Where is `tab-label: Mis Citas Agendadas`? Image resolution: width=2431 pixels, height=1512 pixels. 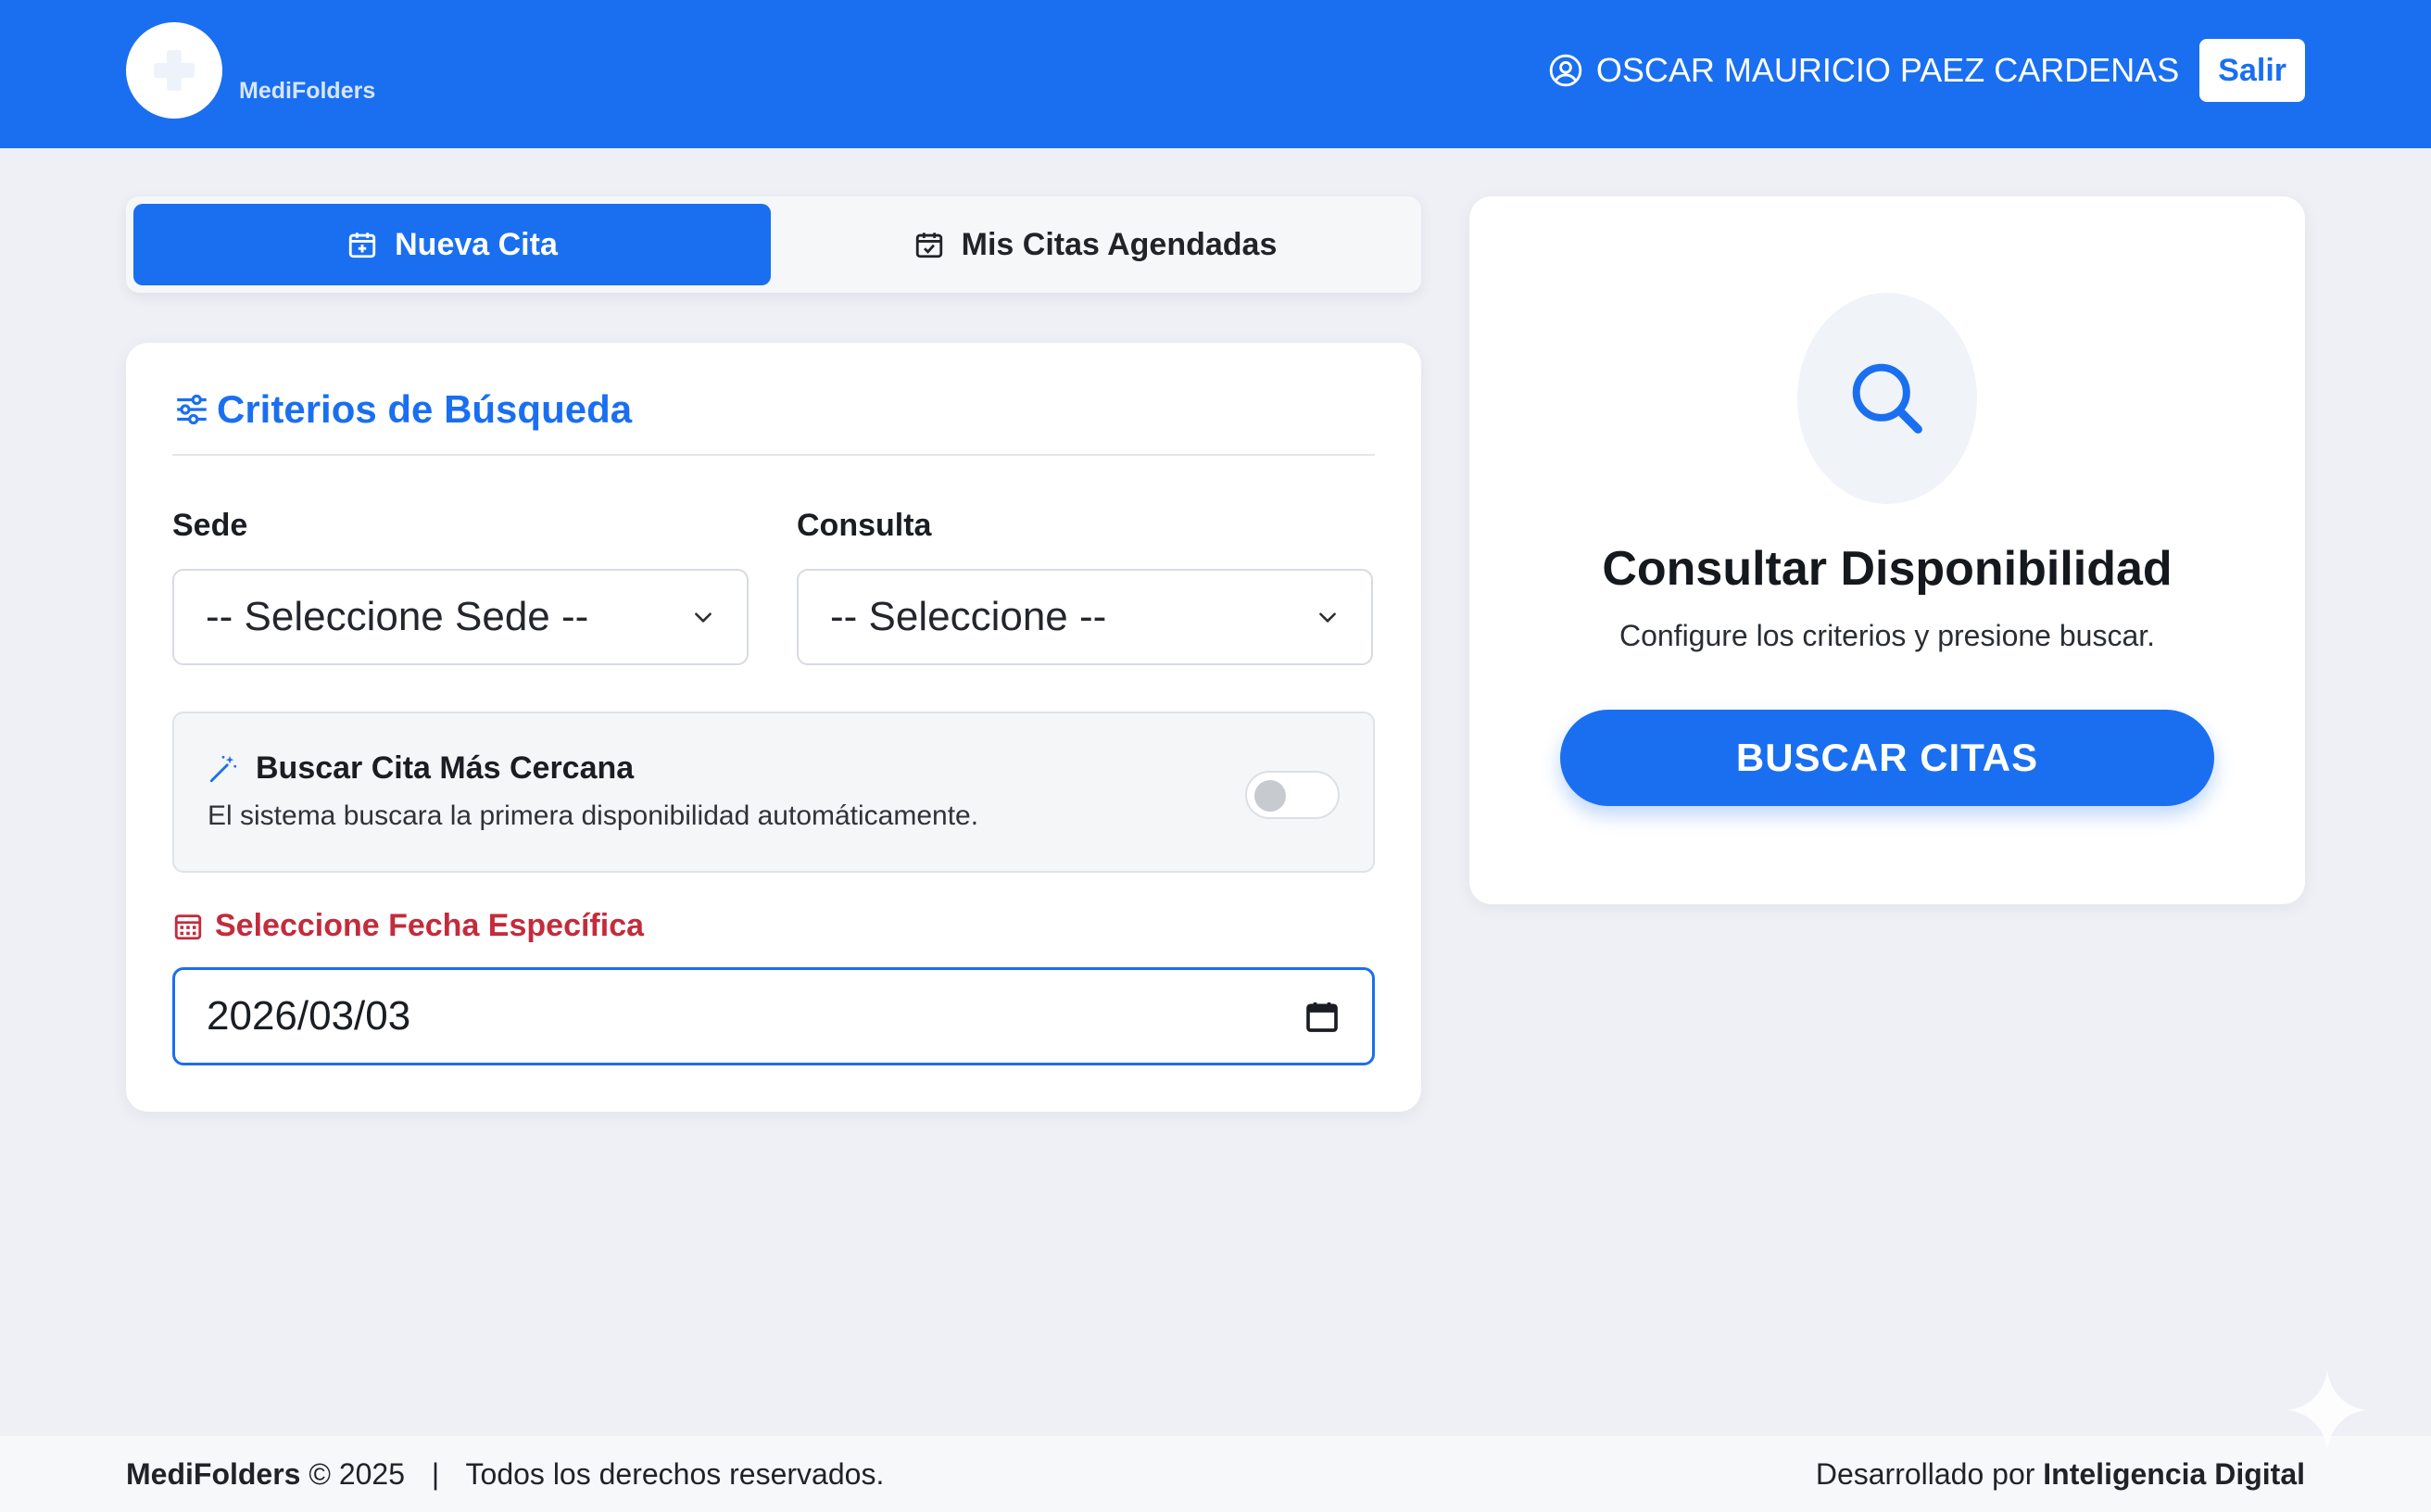 tab-label: Mis Citas Agendadas is located at coordinates (1119, 244).